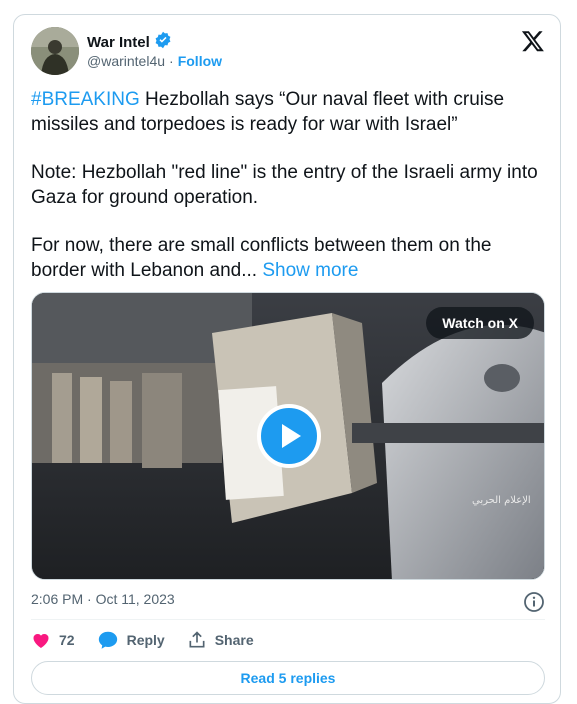  I want to click on action-bar: 72 Reply Share, so click(153, 640).